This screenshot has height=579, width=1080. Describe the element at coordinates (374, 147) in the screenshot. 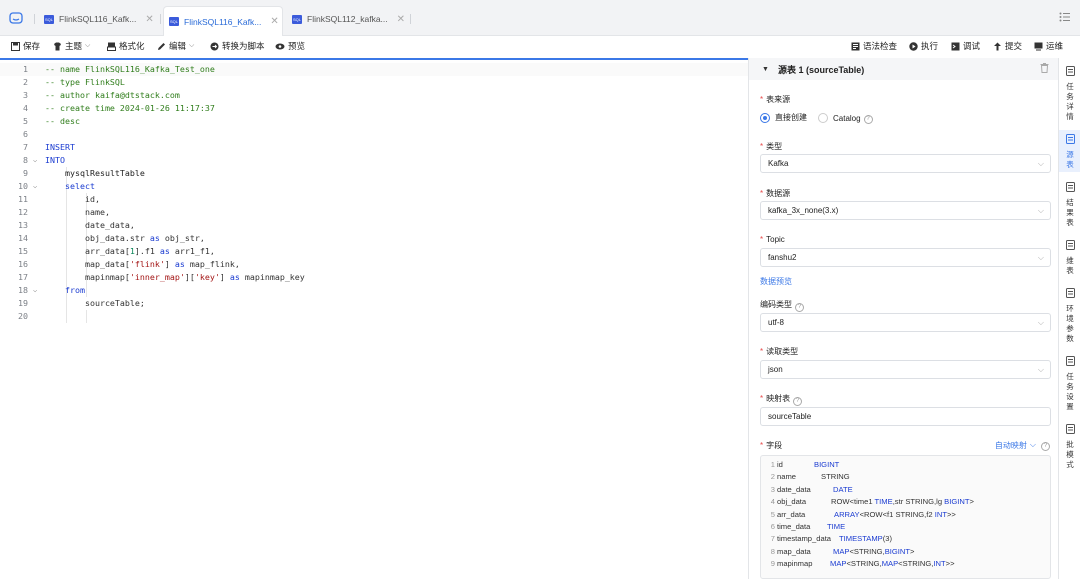

I see `code-line: 7 INSERT` at that location.